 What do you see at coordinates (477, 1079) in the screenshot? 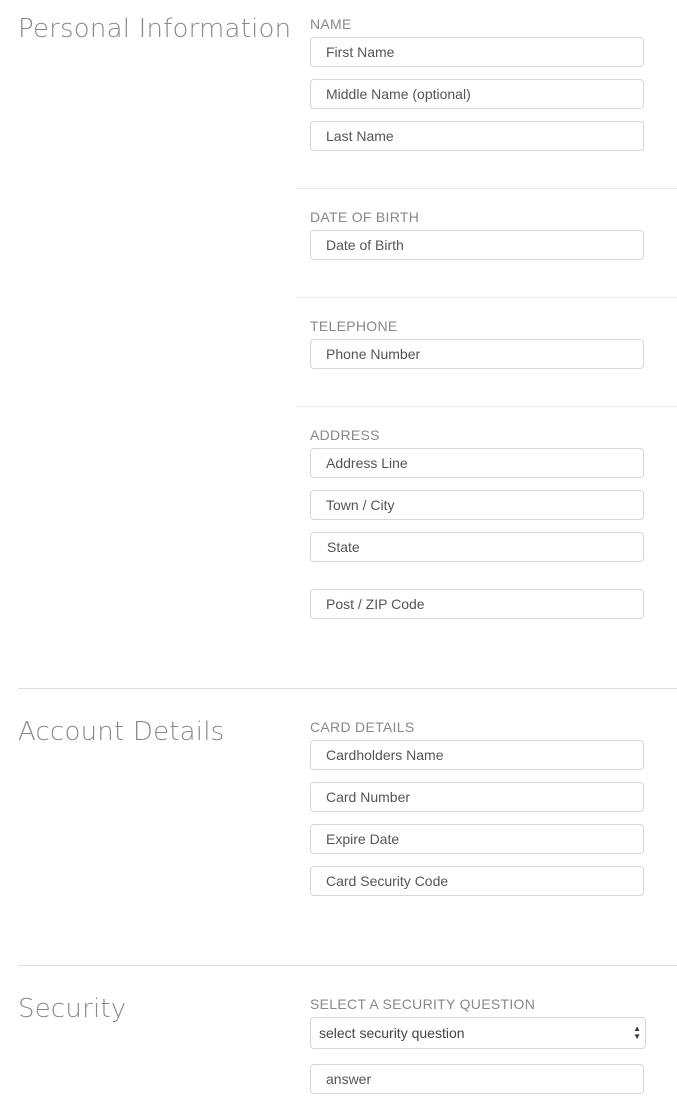
I see `security-answer-input` at bounding box center [477, 1079].